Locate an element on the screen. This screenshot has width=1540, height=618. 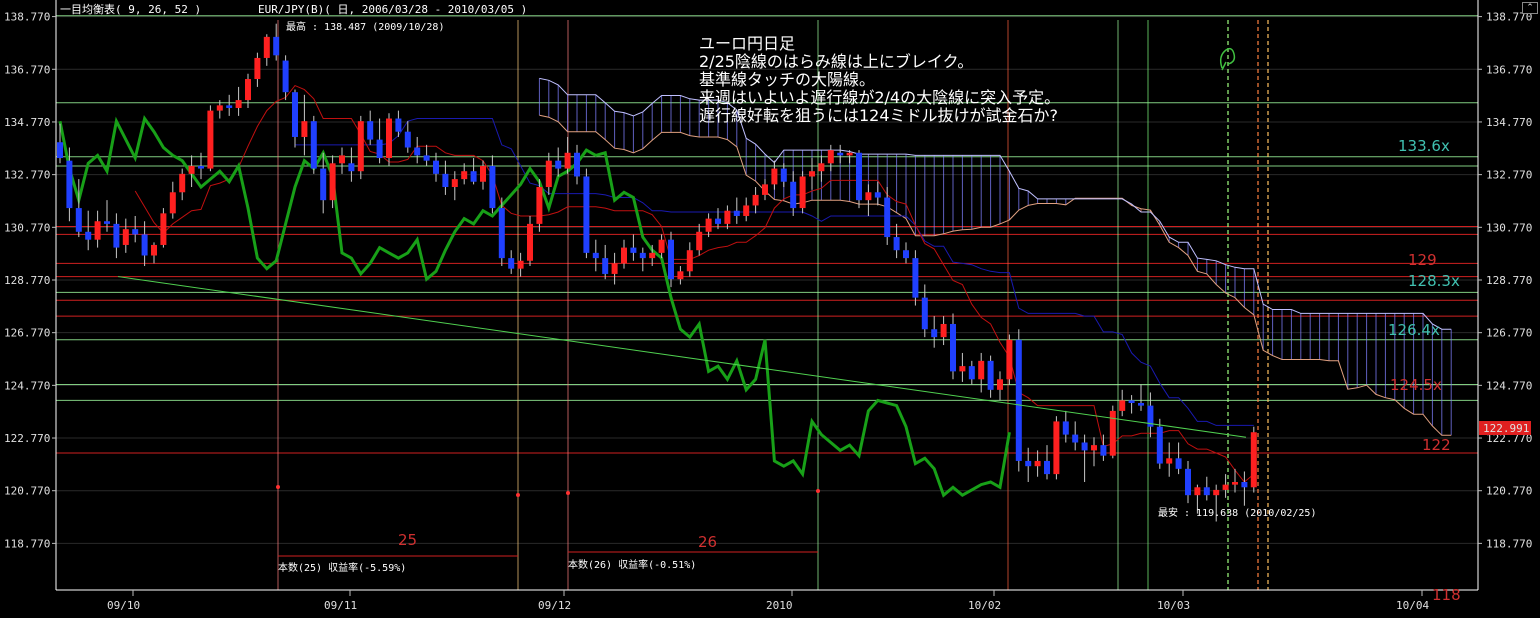
note-line-2: 2/25陰線のはらみ線は上にブレイク。 is located at coordinates (836, 61).